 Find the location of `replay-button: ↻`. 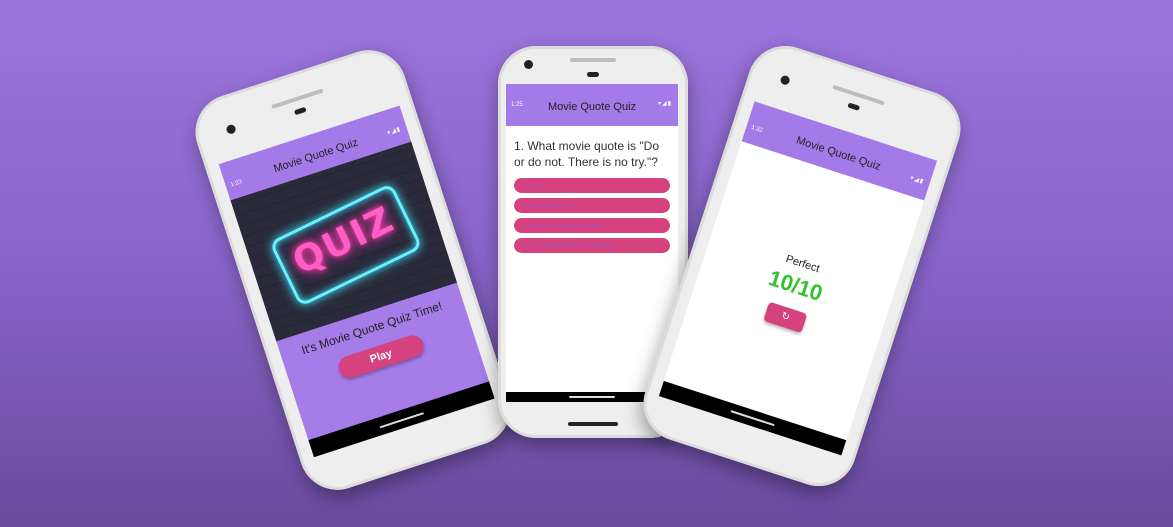

replay-button: ↻ is located at coordinates (785, 317).